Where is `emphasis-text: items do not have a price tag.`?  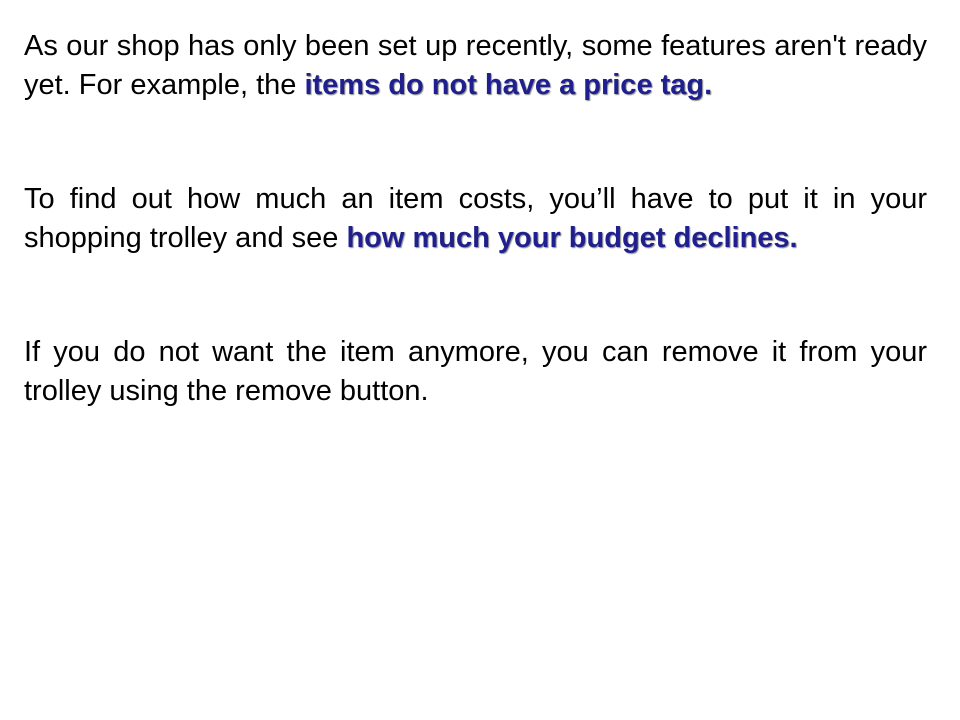
emphasis-text: items do not have a price tag. is located at coordinates (508, 85).